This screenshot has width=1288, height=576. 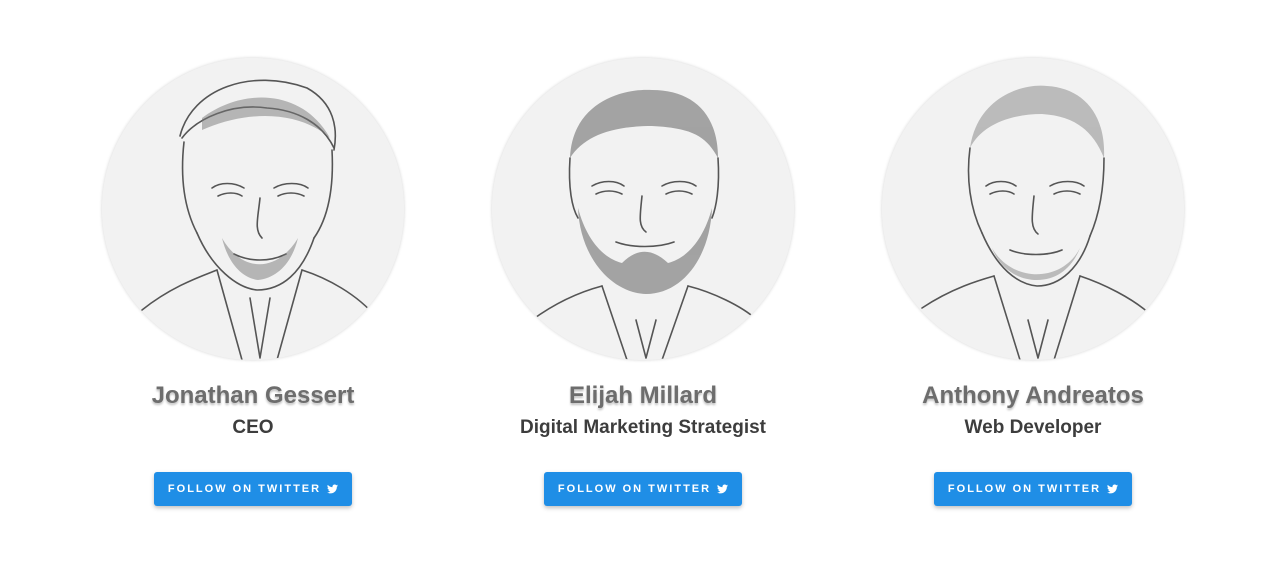 I want to click on member-role: CEO, so click(x=253, y=427).